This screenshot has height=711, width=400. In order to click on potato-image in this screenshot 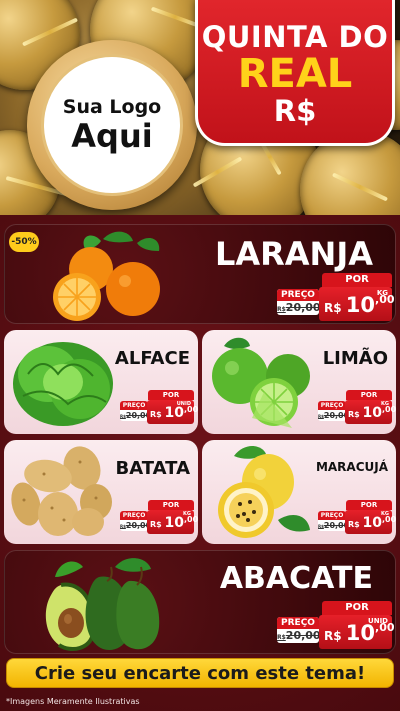, I will do `click(61, 491)`.